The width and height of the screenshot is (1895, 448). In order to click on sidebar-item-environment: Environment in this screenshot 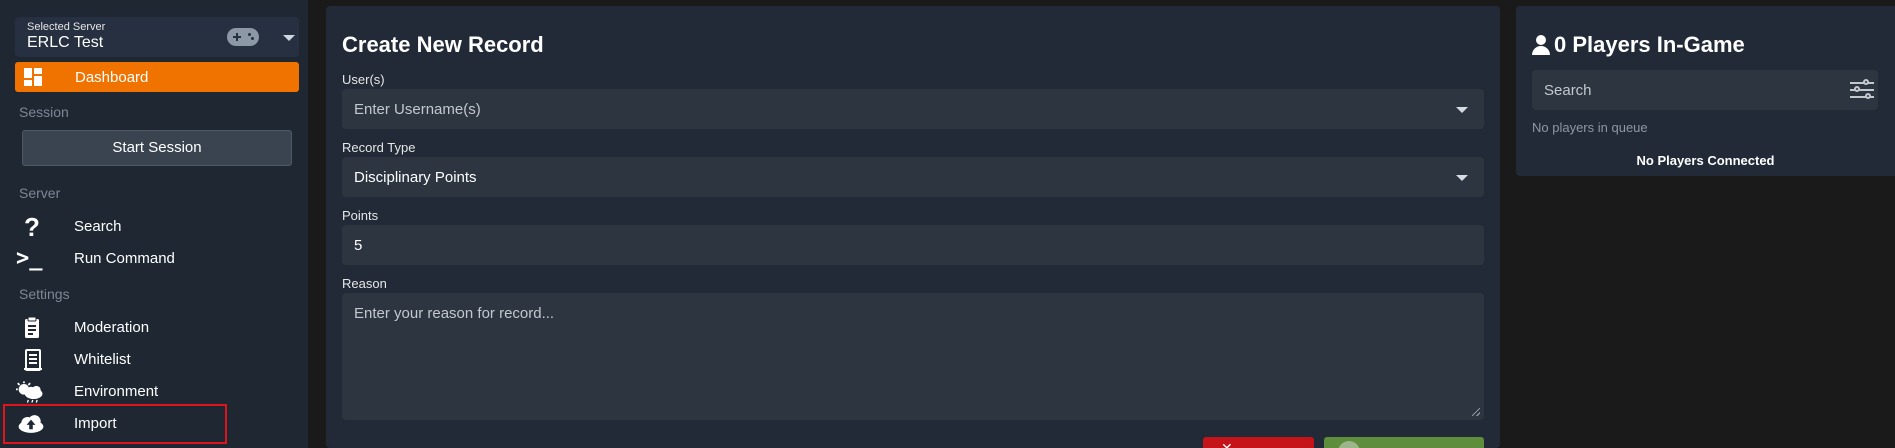, I will do `click(154, 392)`.